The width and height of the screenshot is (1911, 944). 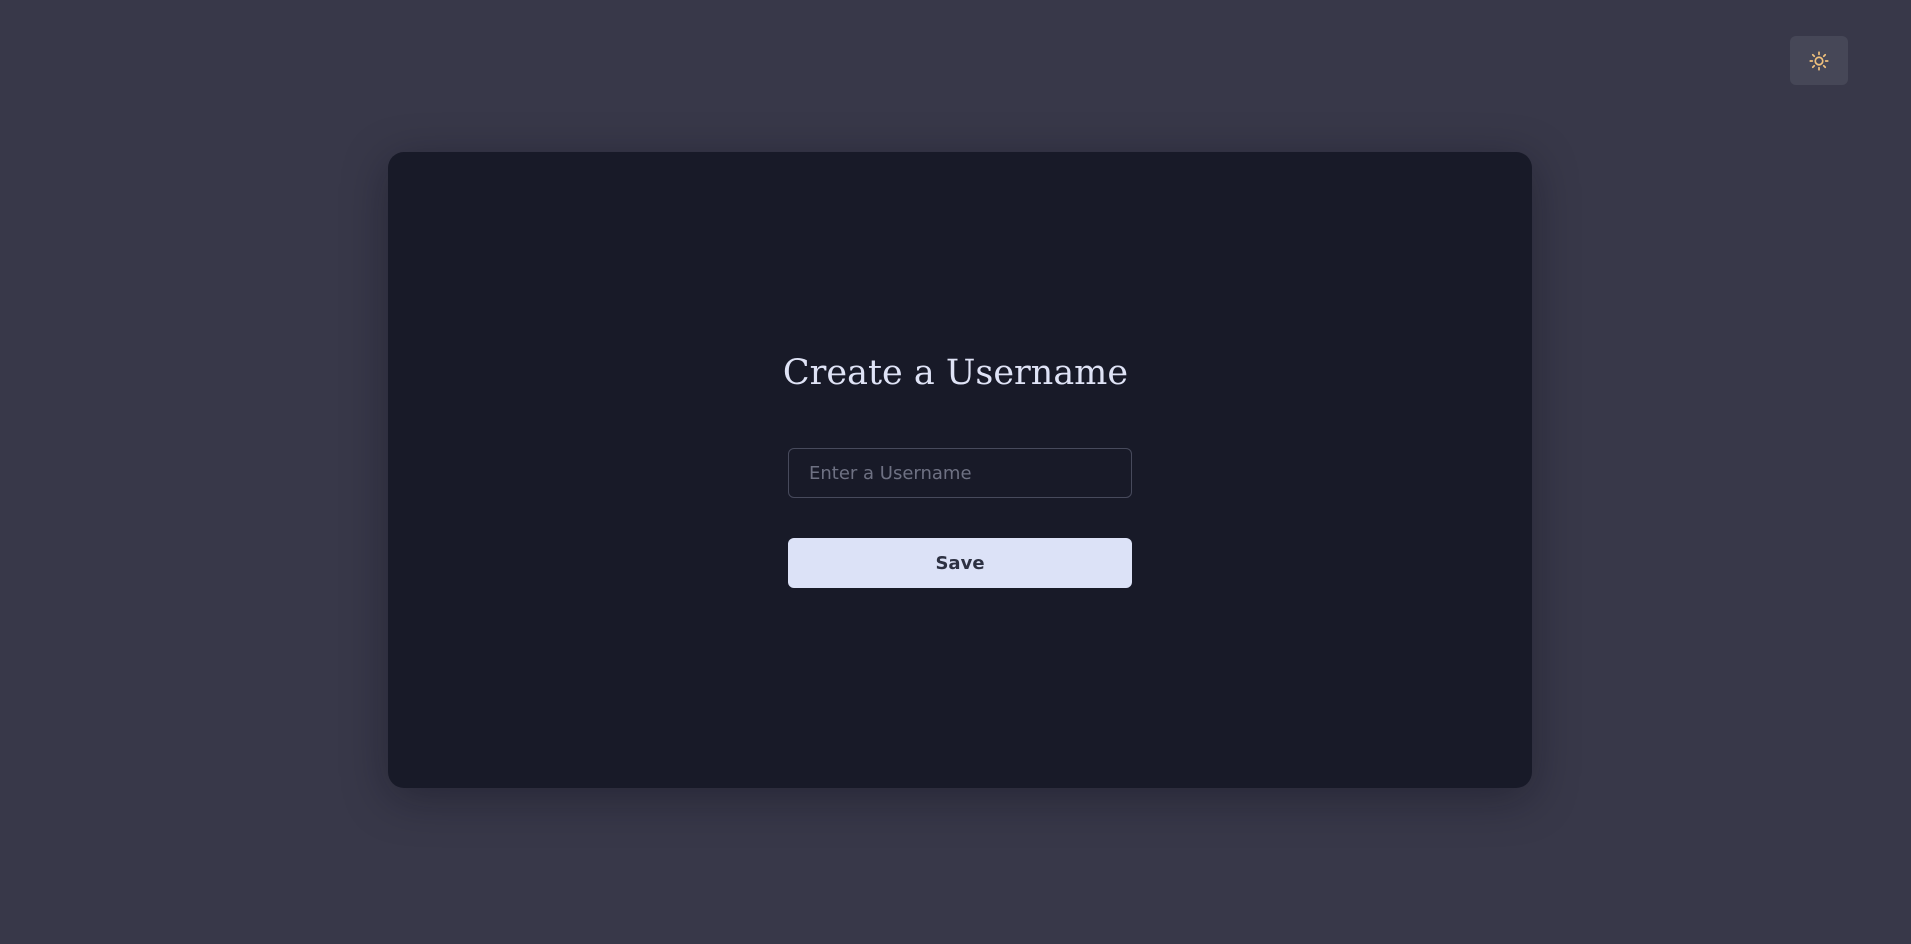 I want to click on username-input, so click(x=960, y=473).